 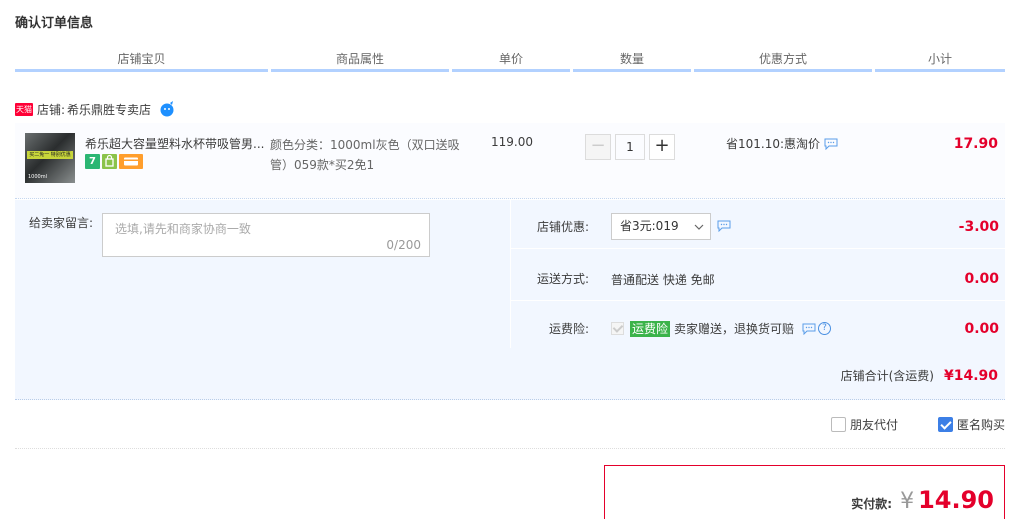 I want to click on thumbnail-capacity-text: 1000ml, so click(x=37, y=177).